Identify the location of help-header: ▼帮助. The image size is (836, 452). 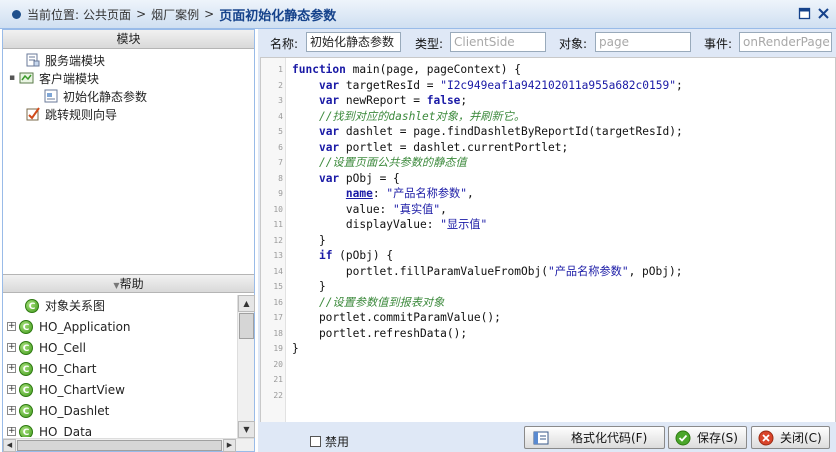
(128, 283).